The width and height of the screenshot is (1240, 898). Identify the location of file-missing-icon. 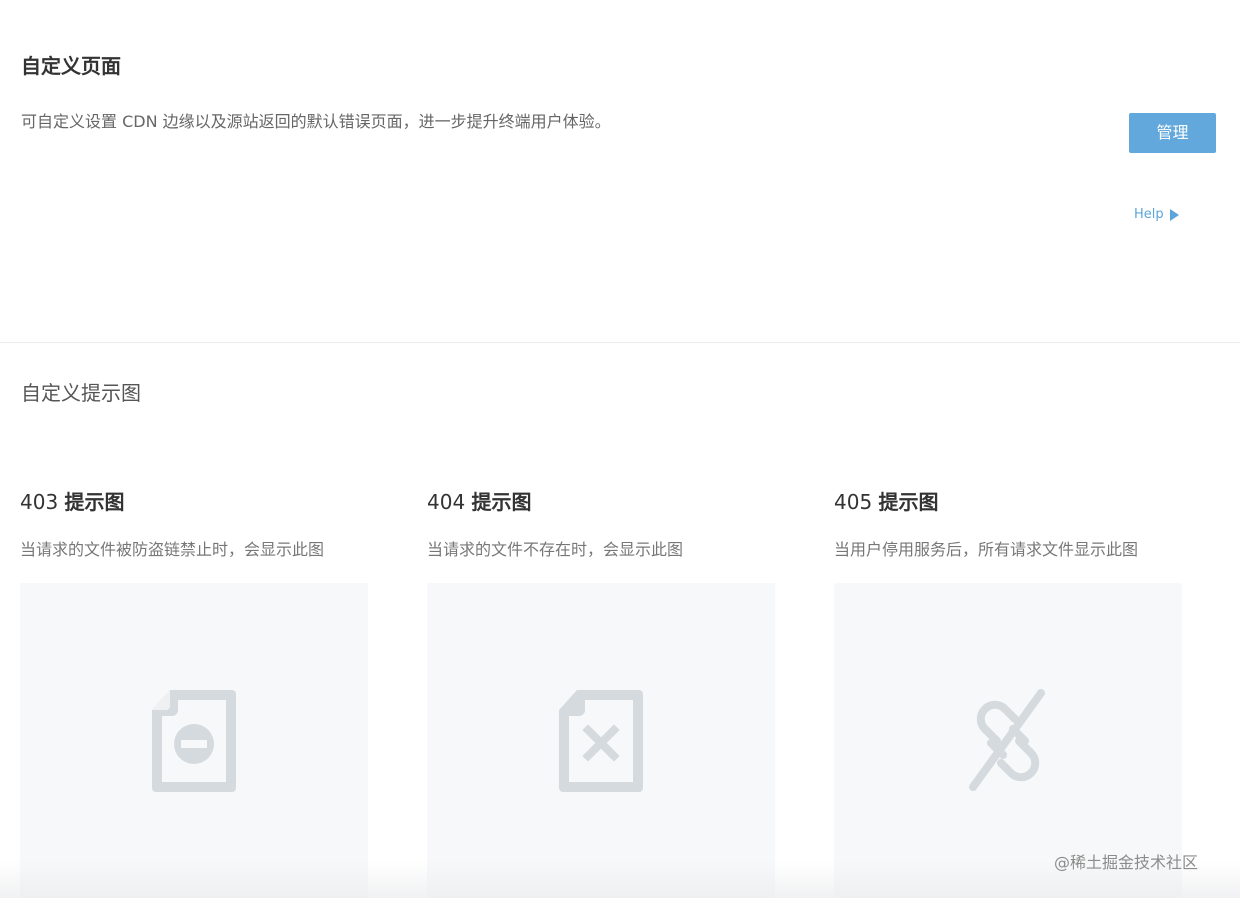
(601, 740).